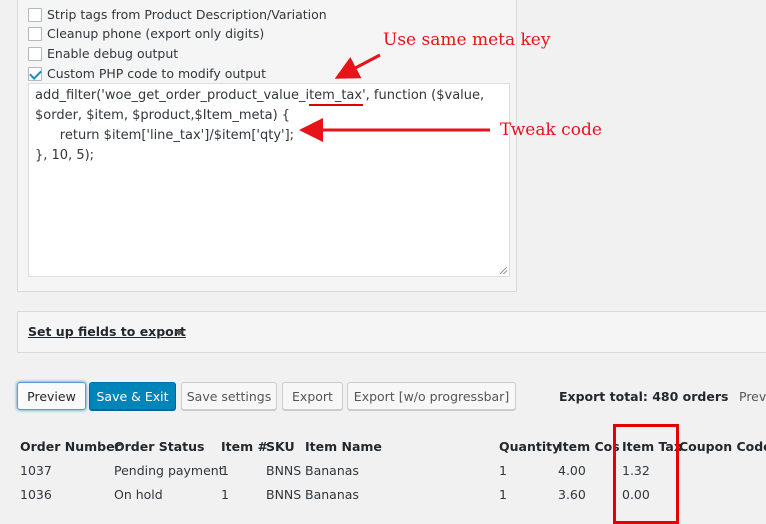 Image resolution: width=766 pixels, height=524 pixels. What do you see at coordinates (113, 53) in the screenshot?
I see `debug-output-label: Enable debug output` at bounding box center [113, 53].